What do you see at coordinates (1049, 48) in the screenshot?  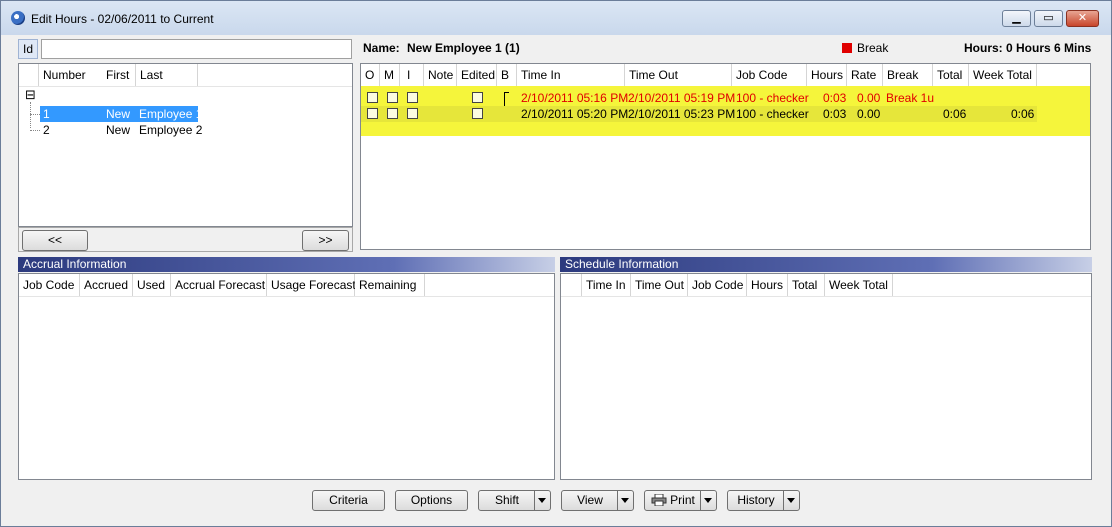 I see `hours-value: 0 Hours 6 Mins` at bounding box center [1049, 48].